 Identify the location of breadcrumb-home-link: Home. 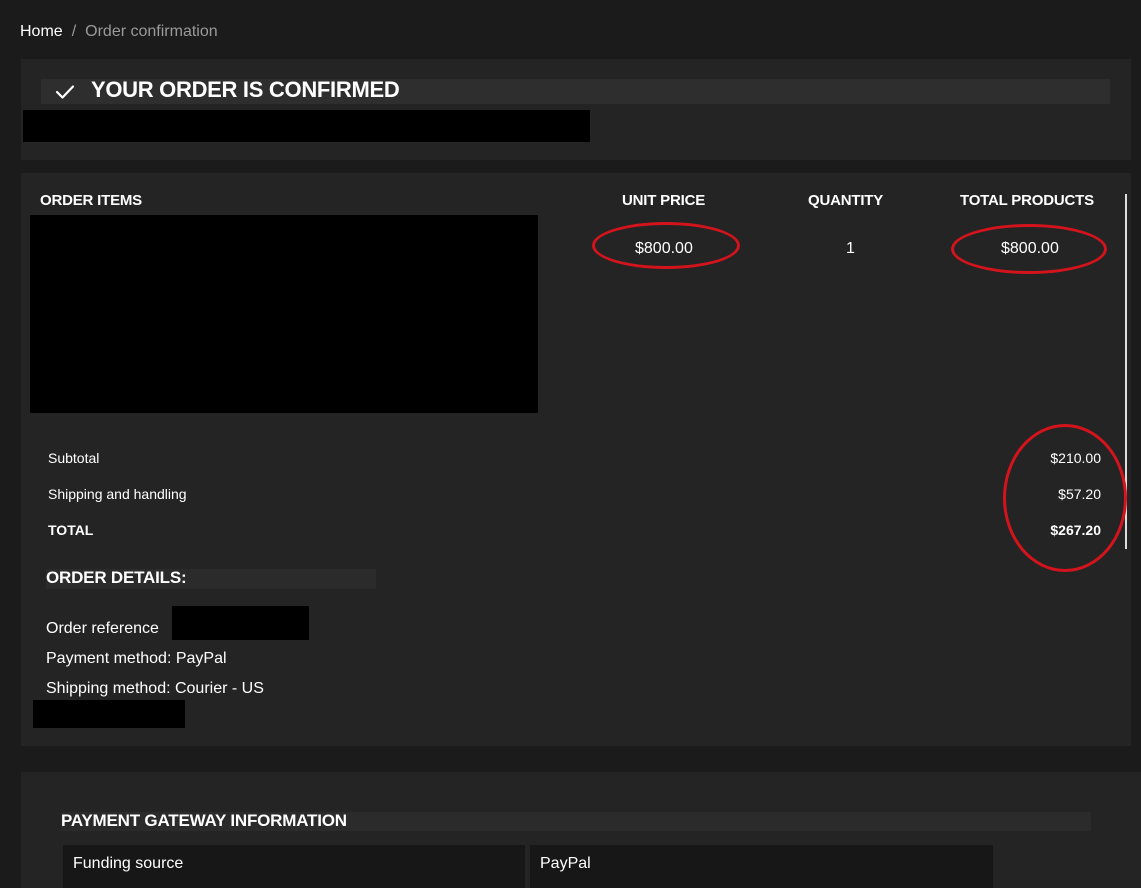
(41, 32).